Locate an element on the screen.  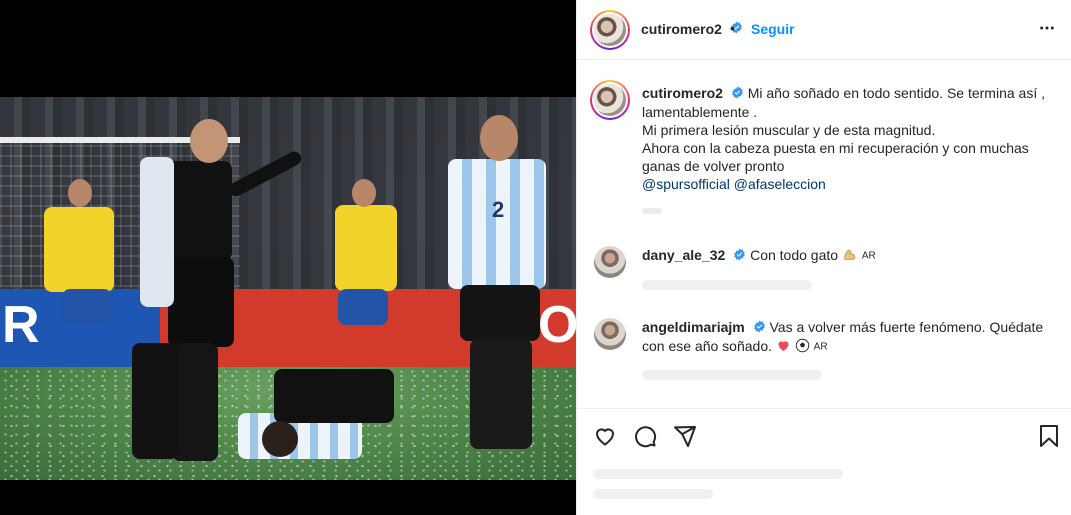
referee-head is located at coordinates (209, 141).